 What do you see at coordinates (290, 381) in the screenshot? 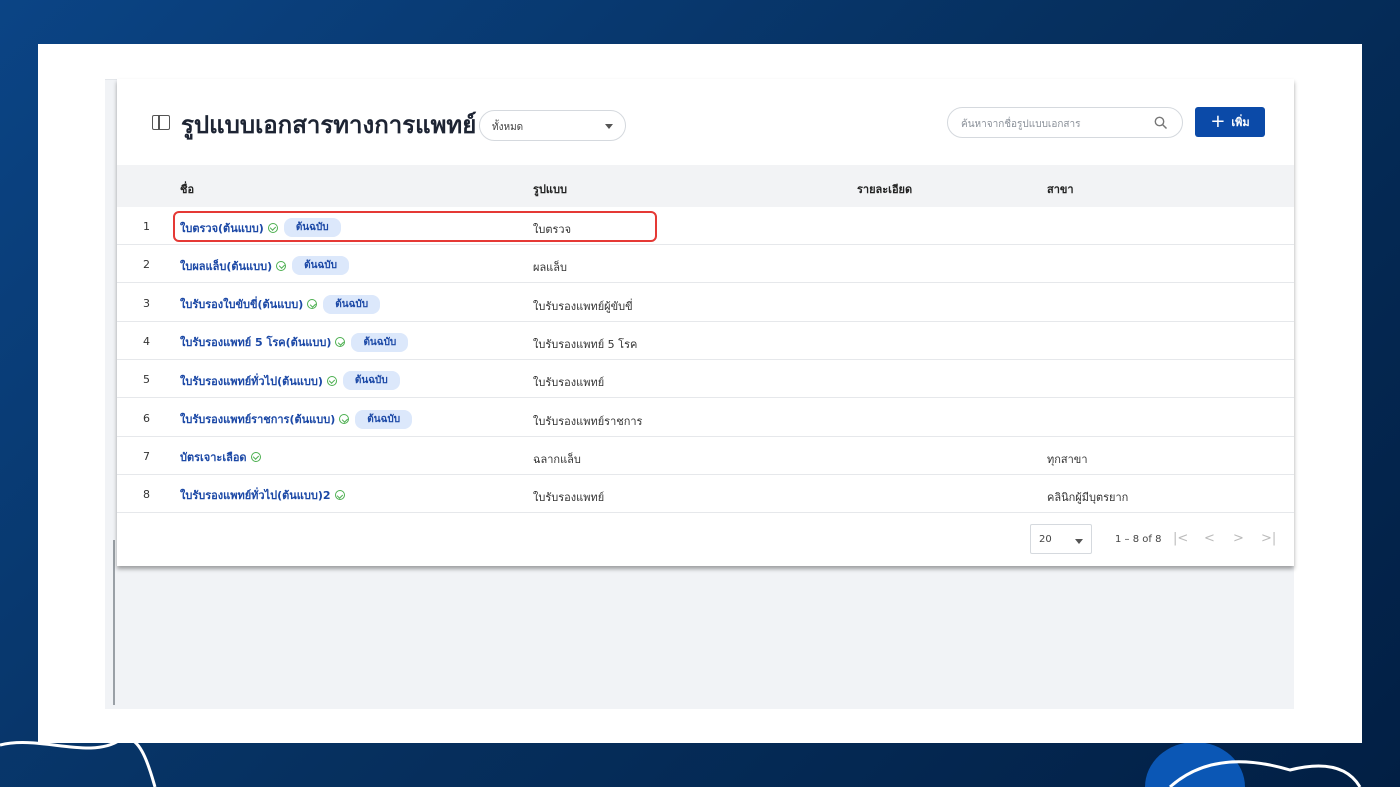
I see `document-name-link: ใบรับรองแพทย์ทั่วไป(ต้นแบบ) ต้นฉบับ` at bounding box center [290, 381].